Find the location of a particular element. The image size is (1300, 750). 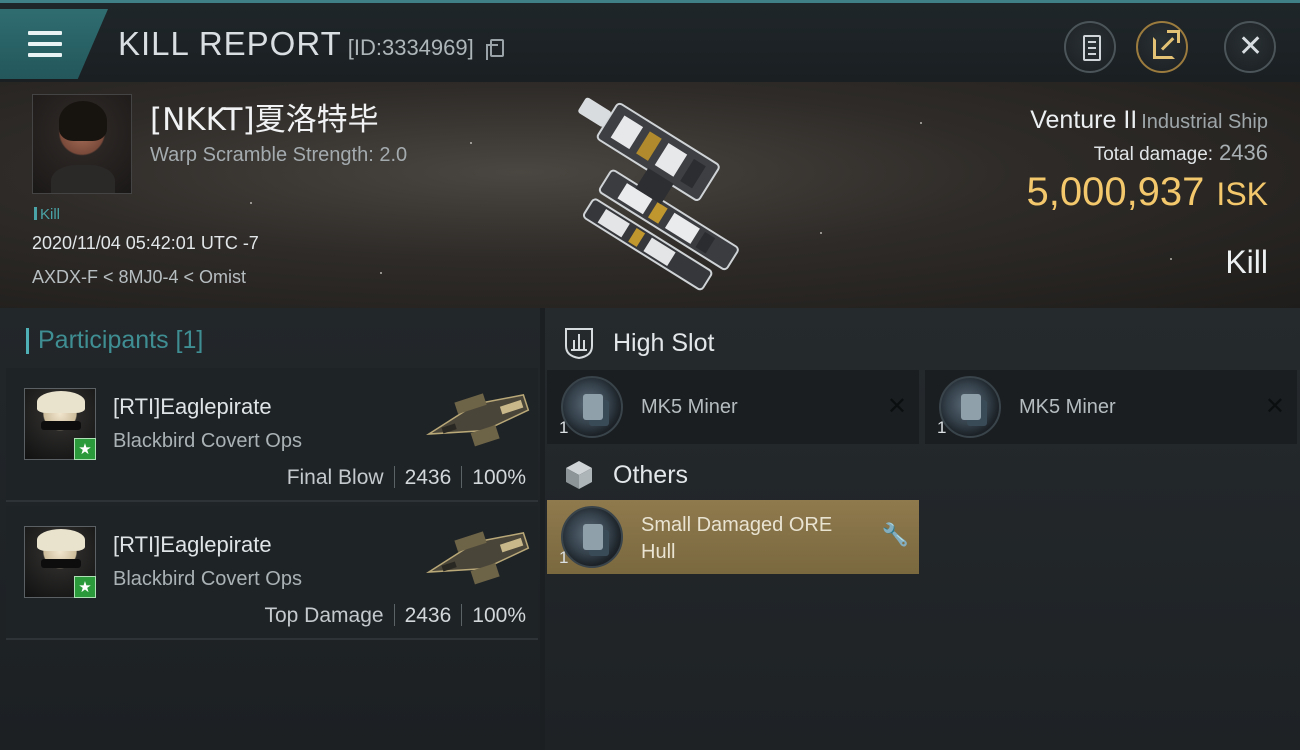

clipboard-button is located at coordinates (1090, 47).